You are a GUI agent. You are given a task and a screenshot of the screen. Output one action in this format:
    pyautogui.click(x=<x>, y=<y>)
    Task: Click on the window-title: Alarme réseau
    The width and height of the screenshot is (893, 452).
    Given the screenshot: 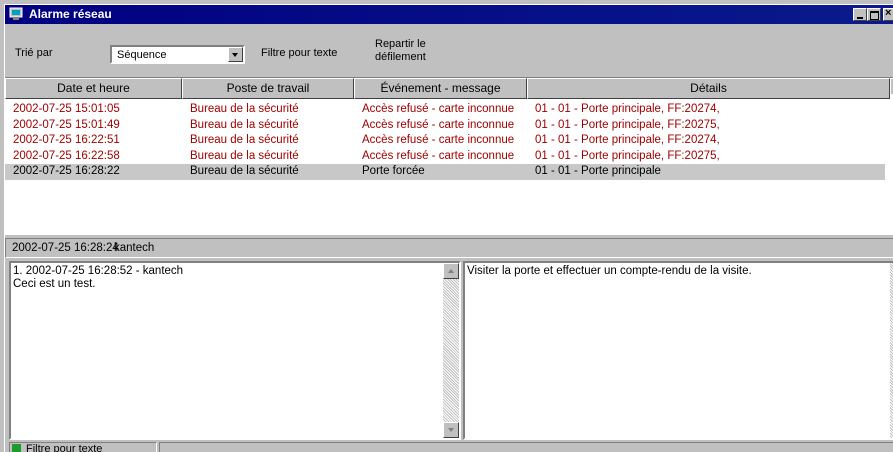 What is the action you would take?
    pyautogui.click(x=70, y=14)
    